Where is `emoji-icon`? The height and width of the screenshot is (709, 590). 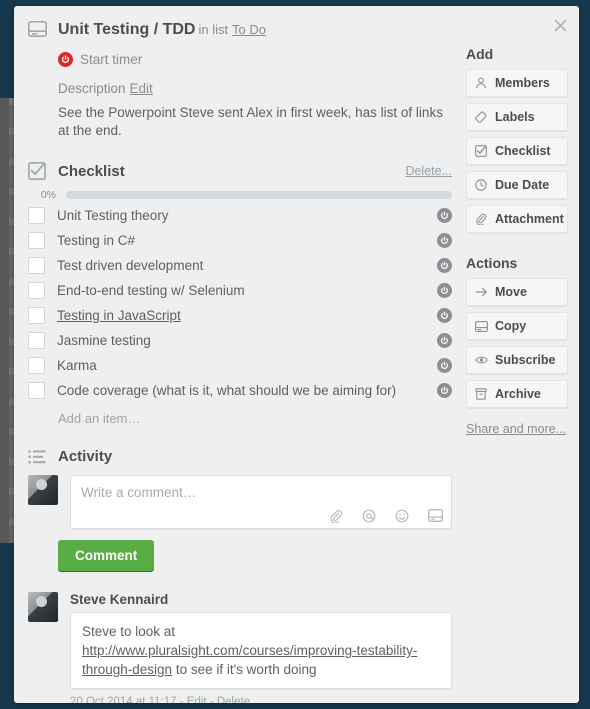
emoji-icon is located at coordinates (402, 516).